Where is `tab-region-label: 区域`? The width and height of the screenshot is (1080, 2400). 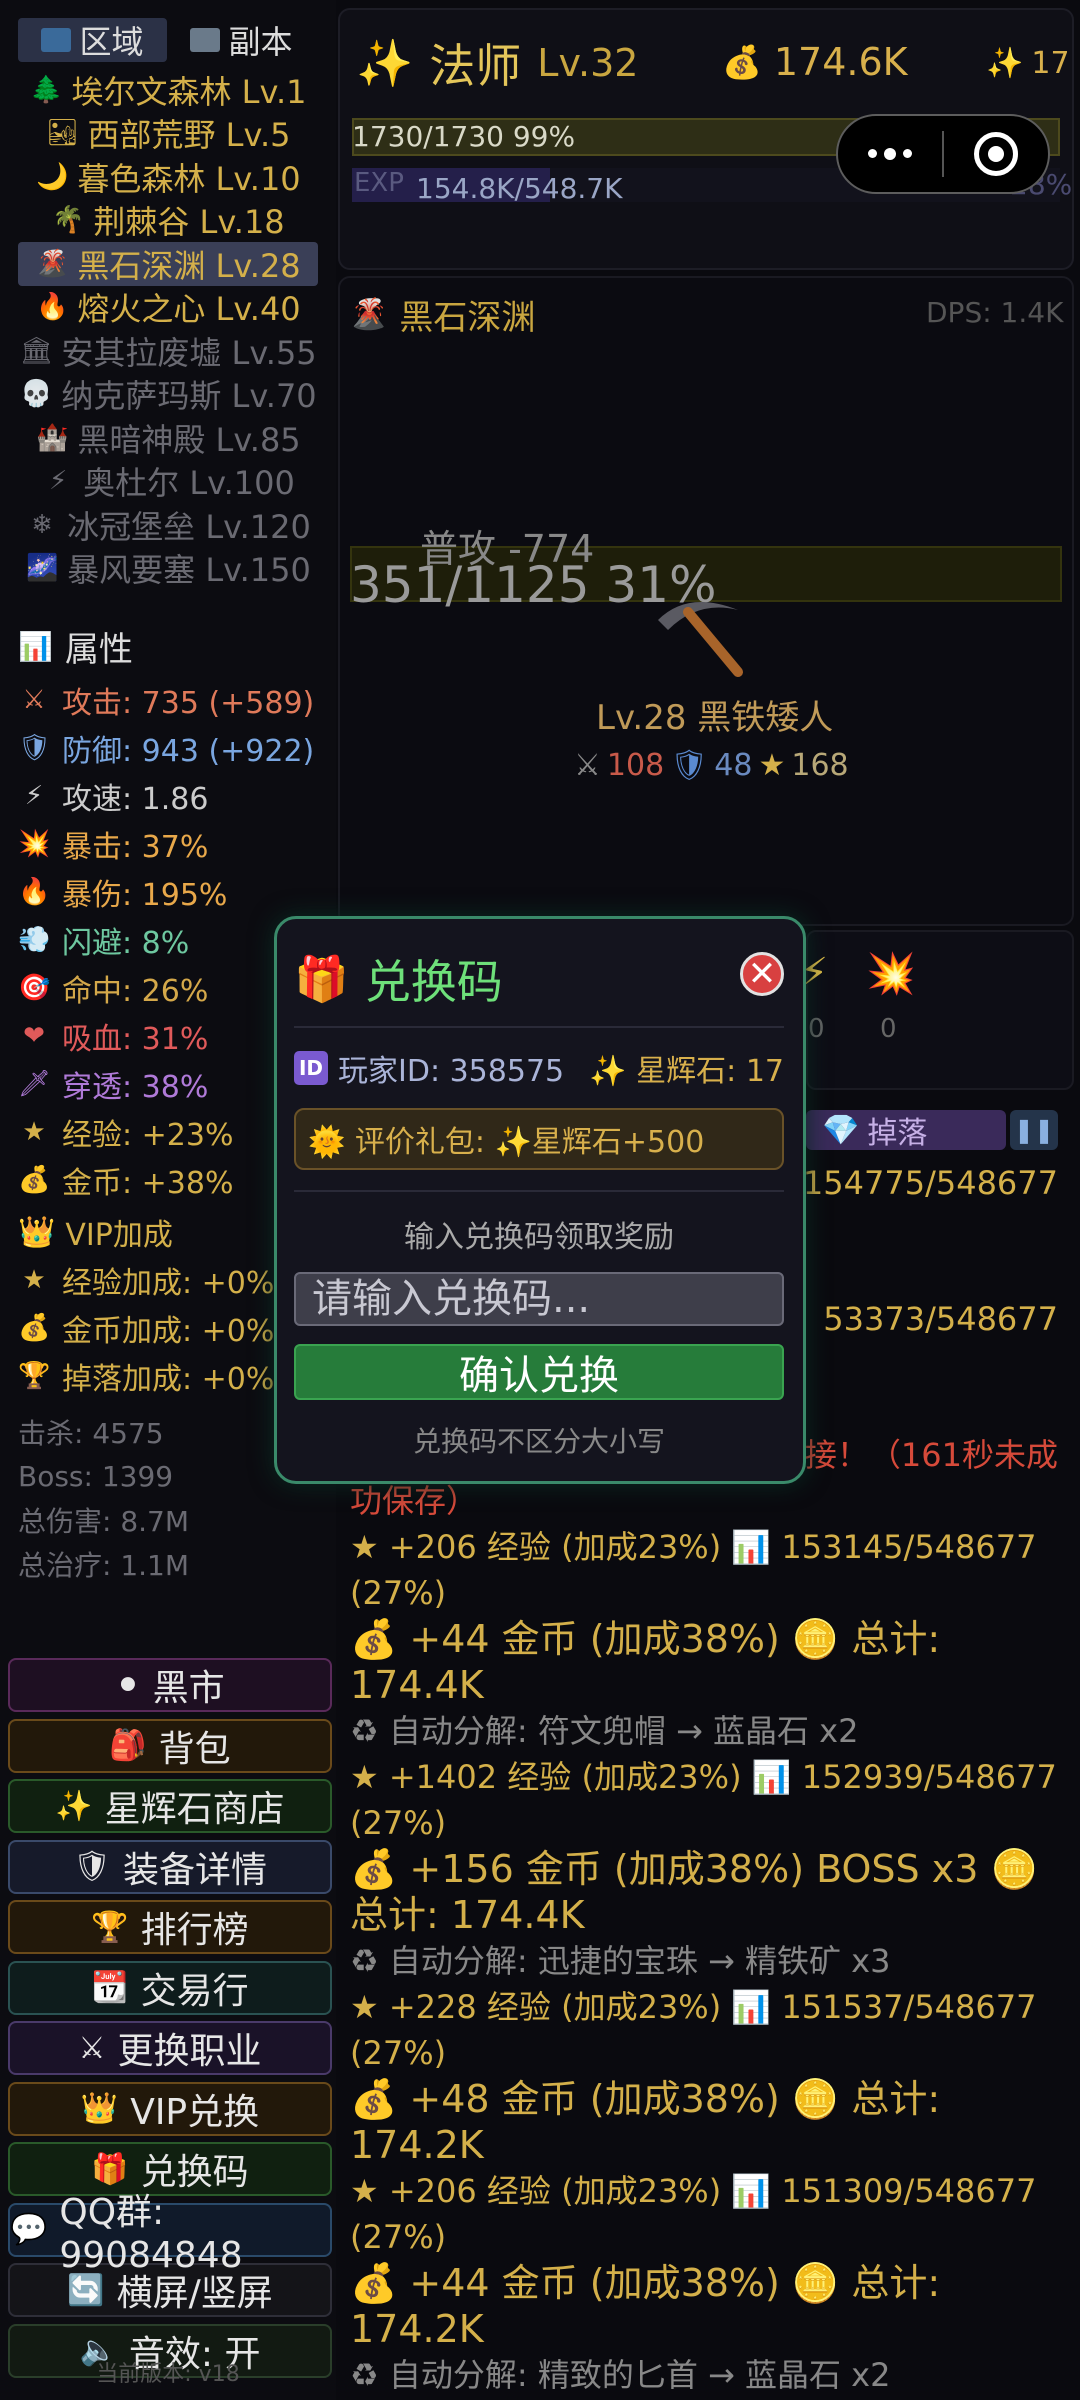
tab-region-label: 区域 is located at coordinates (111, 42).